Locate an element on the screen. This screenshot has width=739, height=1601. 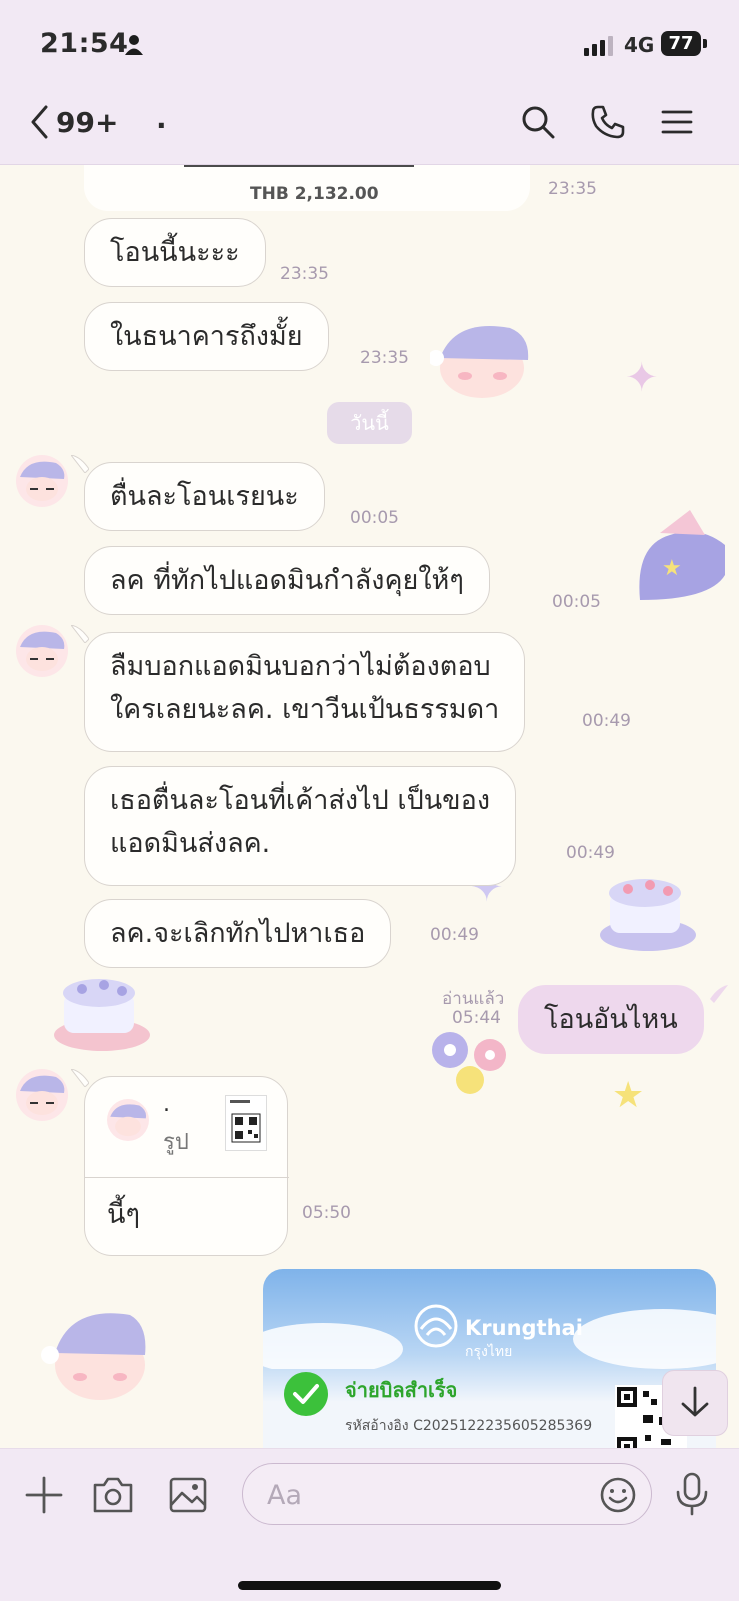
camera-icon is located at coordinates (113, 1495).